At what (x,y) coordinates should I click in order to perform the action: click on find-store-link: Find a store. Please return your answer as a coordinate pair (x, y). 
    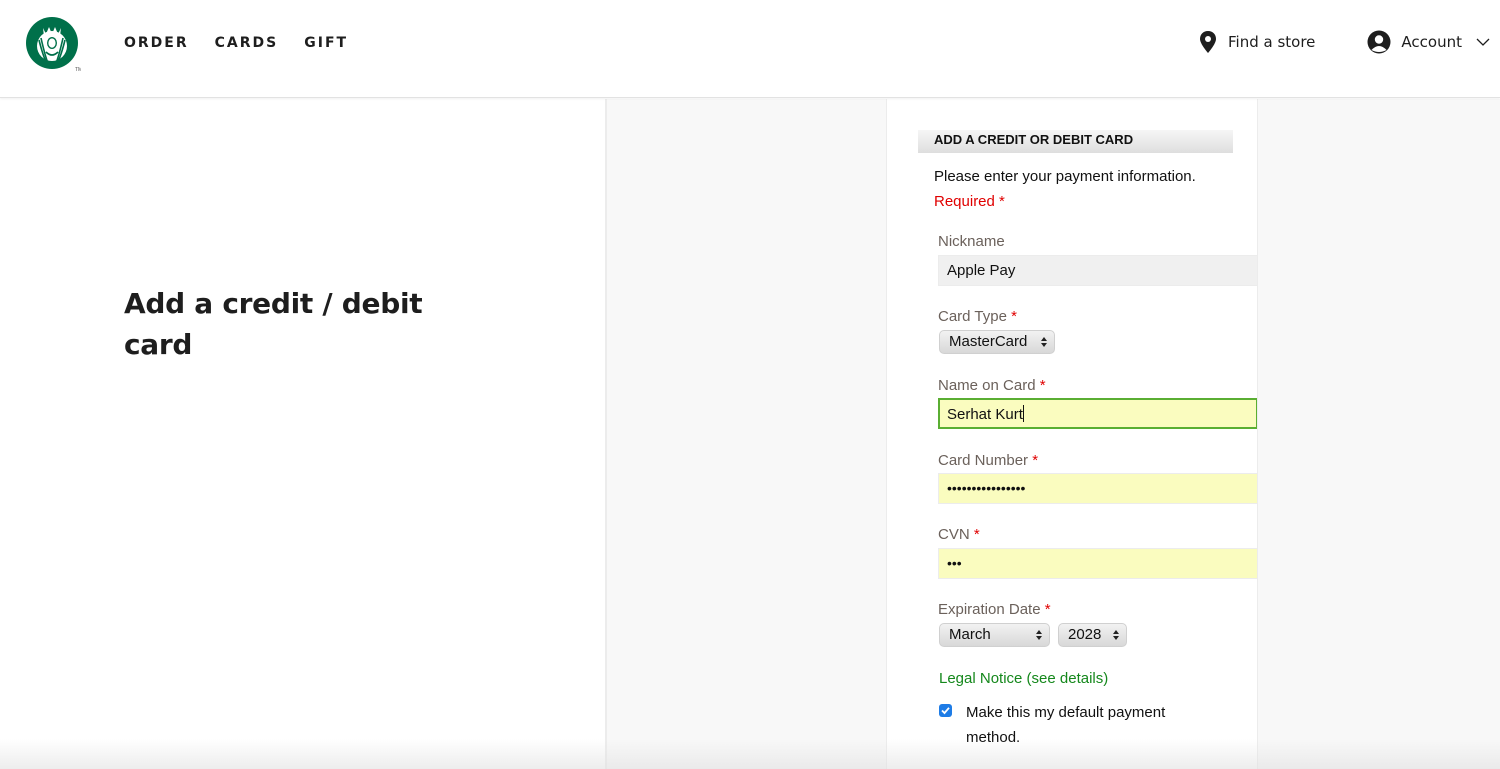
    Looking at the image, I should click on (1256, 42).